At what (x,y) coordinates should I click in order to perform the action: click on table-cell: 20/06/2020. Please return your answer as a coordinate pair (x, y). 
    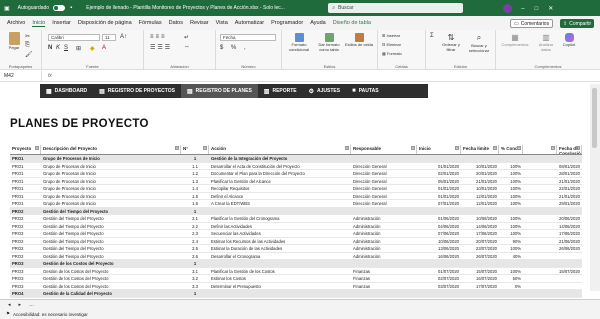
    Looking at the image, I should click on (569, 218).